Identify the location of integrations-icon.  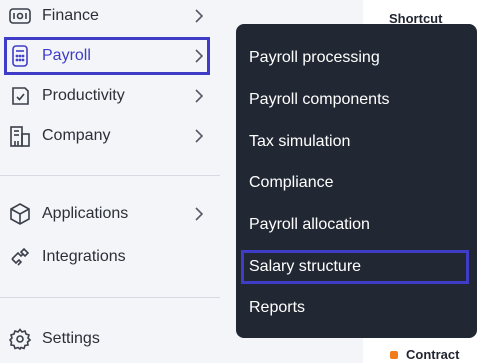
(20, 257).